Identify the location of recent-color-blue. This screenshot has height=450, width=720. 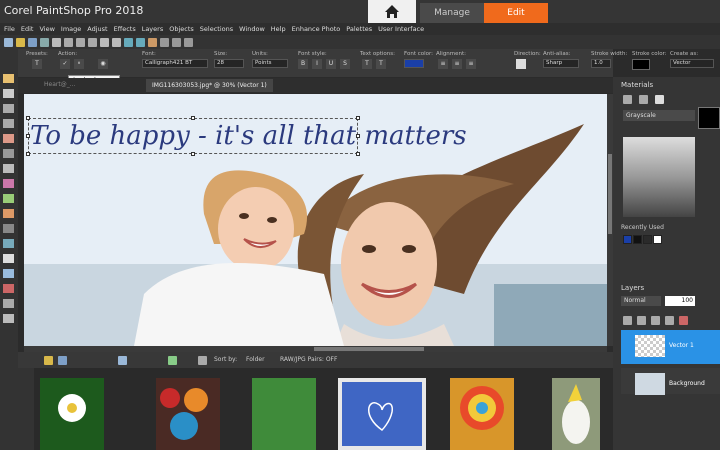
(627, 239).